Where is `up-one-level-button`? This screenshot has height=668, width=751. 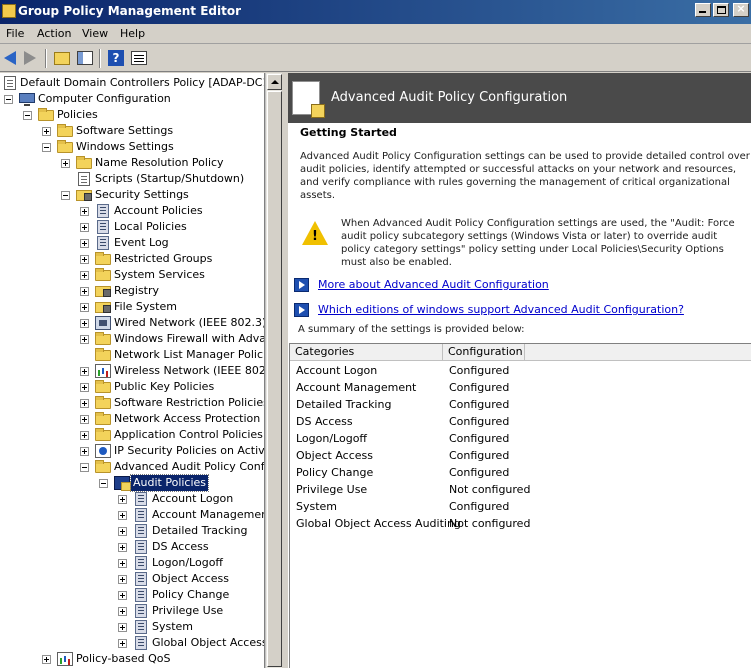
up-one-level-button is located at coordinates (62, 58).